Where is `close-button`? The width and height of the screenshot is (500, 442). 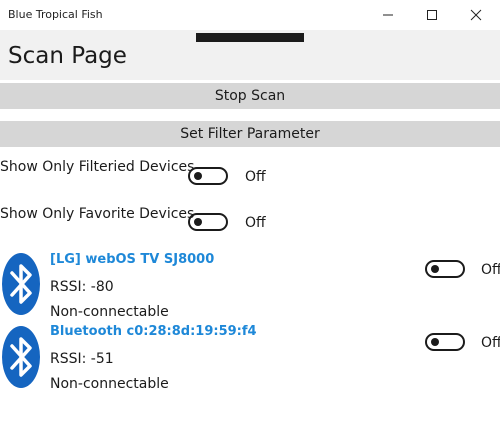 close-button is located at coordinates (476, 15).